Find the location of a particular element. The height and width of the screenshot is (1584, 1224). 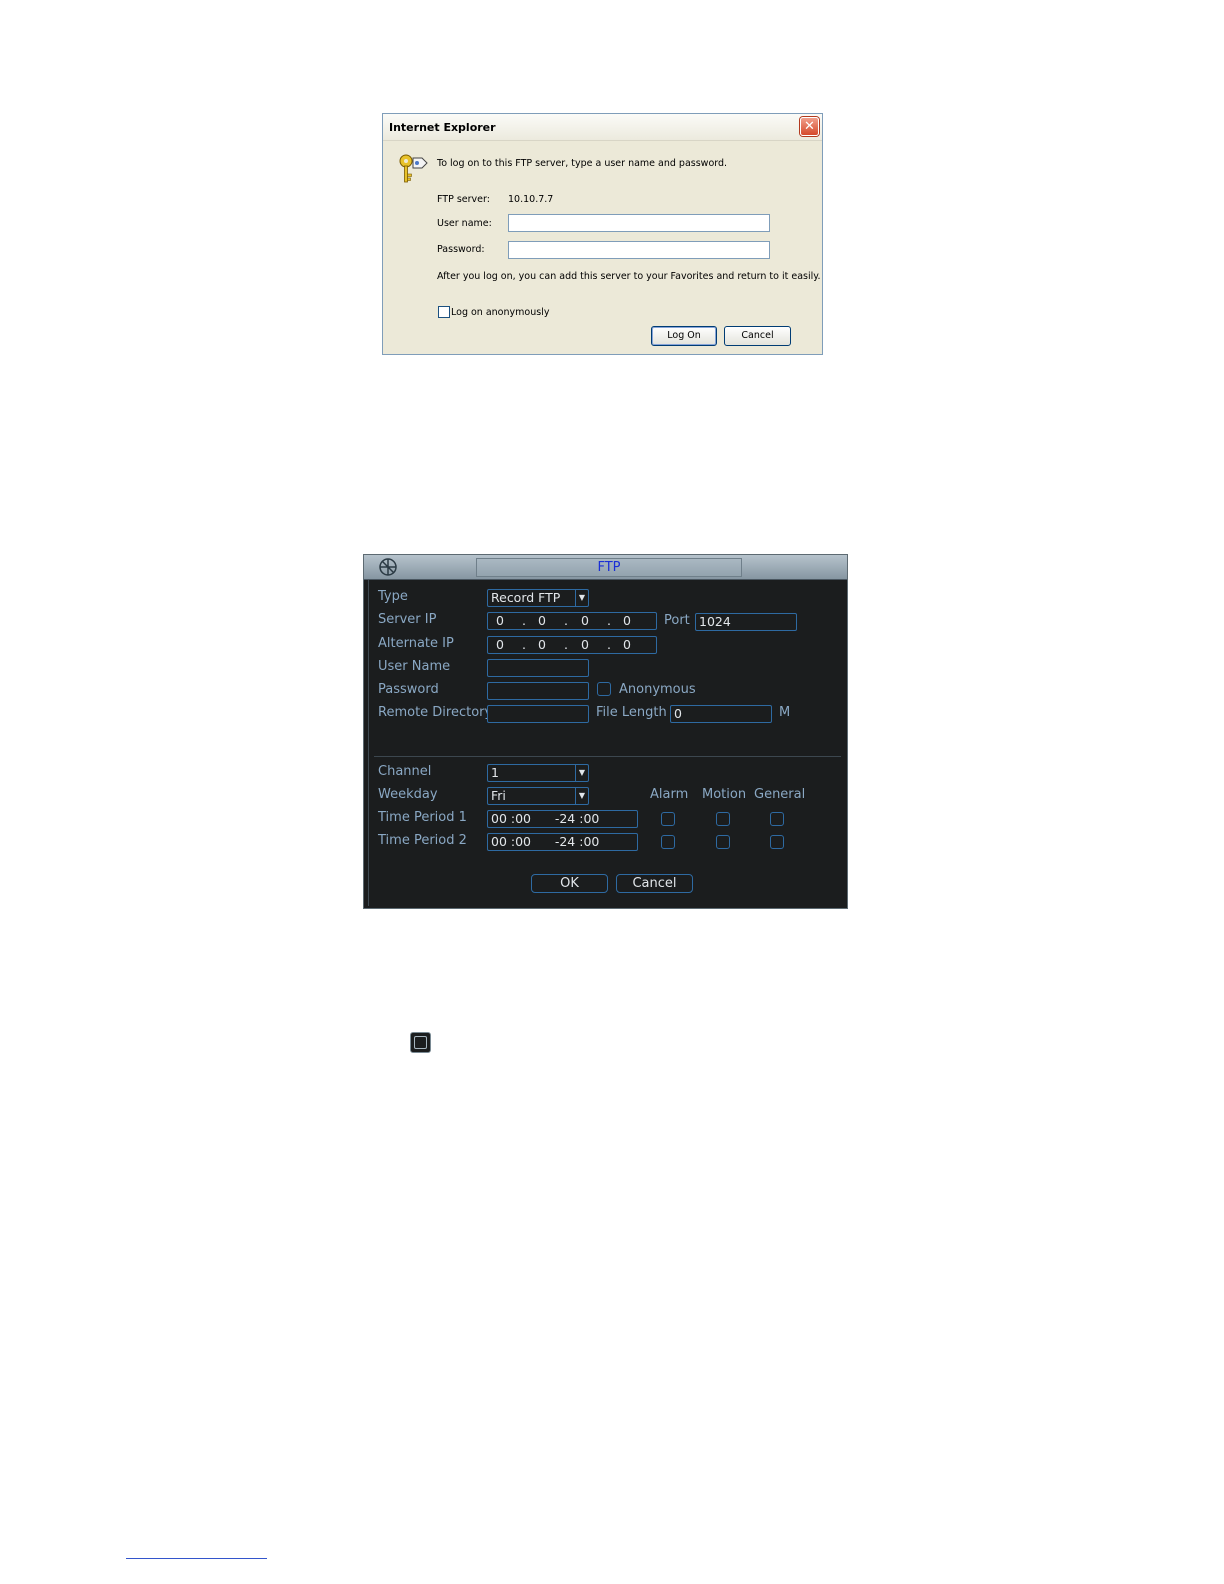

remote-directory-label: Remote Directory is located at coordinates (435, 712).